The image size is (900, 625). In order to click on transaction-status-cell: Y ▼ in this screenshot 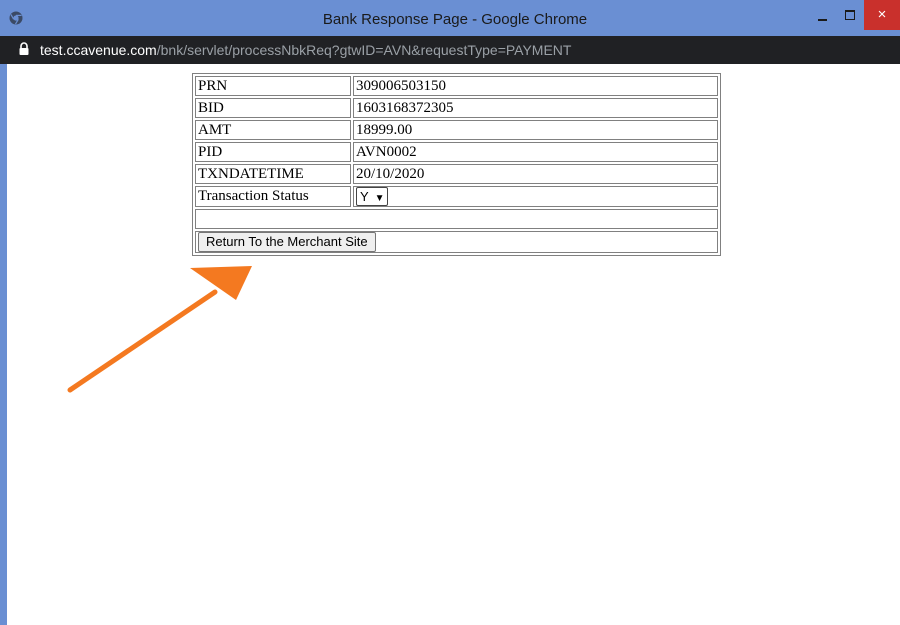, I will do `click(535, 196)`.